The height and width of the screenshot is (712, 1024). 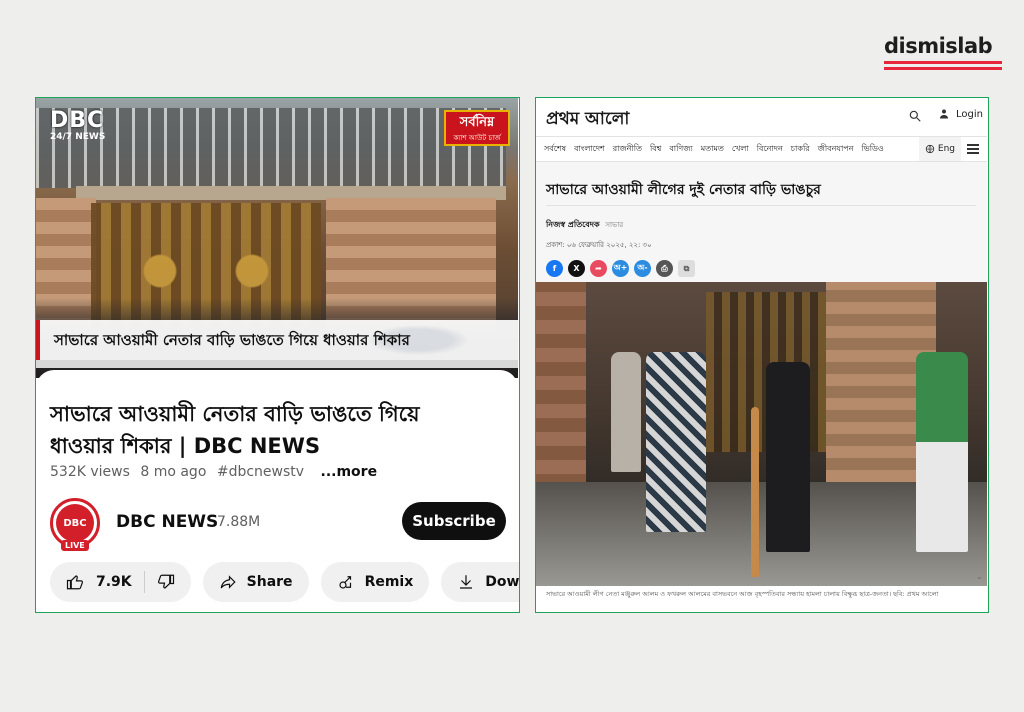 I want to click on video-meta: 532K views 8 mo ago #dbcnewstv ...more, so click(x=216, y=472).